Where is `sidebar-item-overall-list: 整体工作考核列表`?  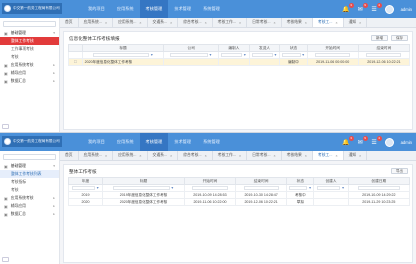 sidebar-item-overall-list: 整体工作考核列表 is located at coordinates (29, 174).